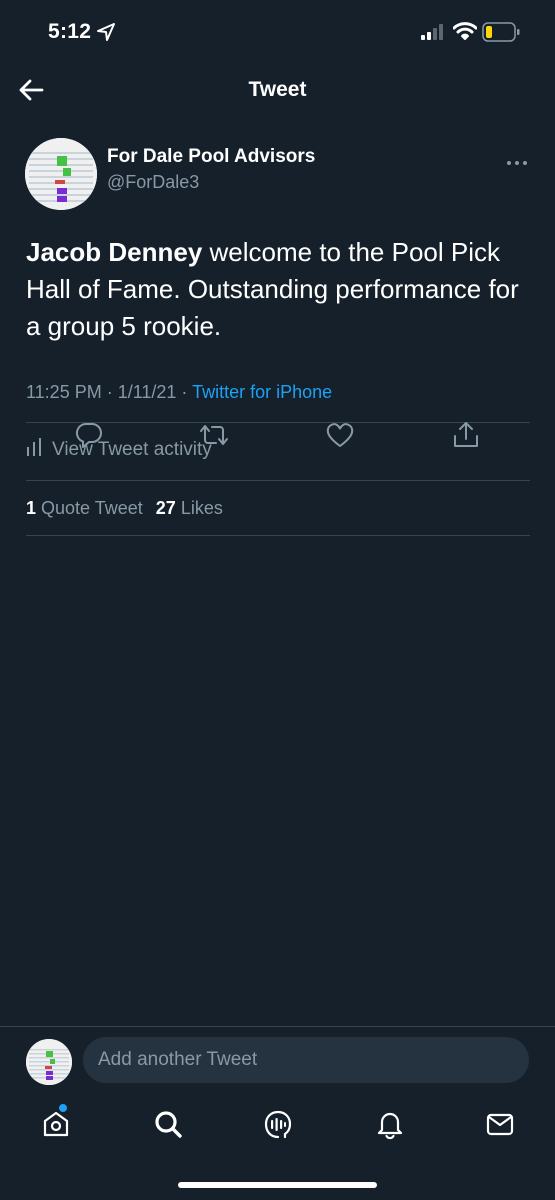 Image resolution: width=555 pixels, height=1200 pixels. Describe the element at coordinates (114, 252) in the screenshot. I see `mentioned-name: Jacob Denney` at that location.